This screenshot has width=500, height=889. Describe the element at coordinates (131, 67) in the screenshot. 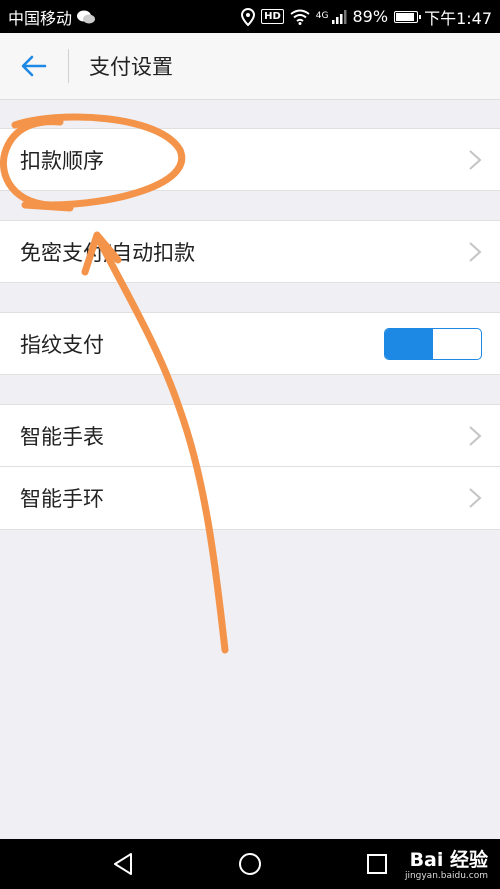

I see `page-title: 支付设置` at that location.